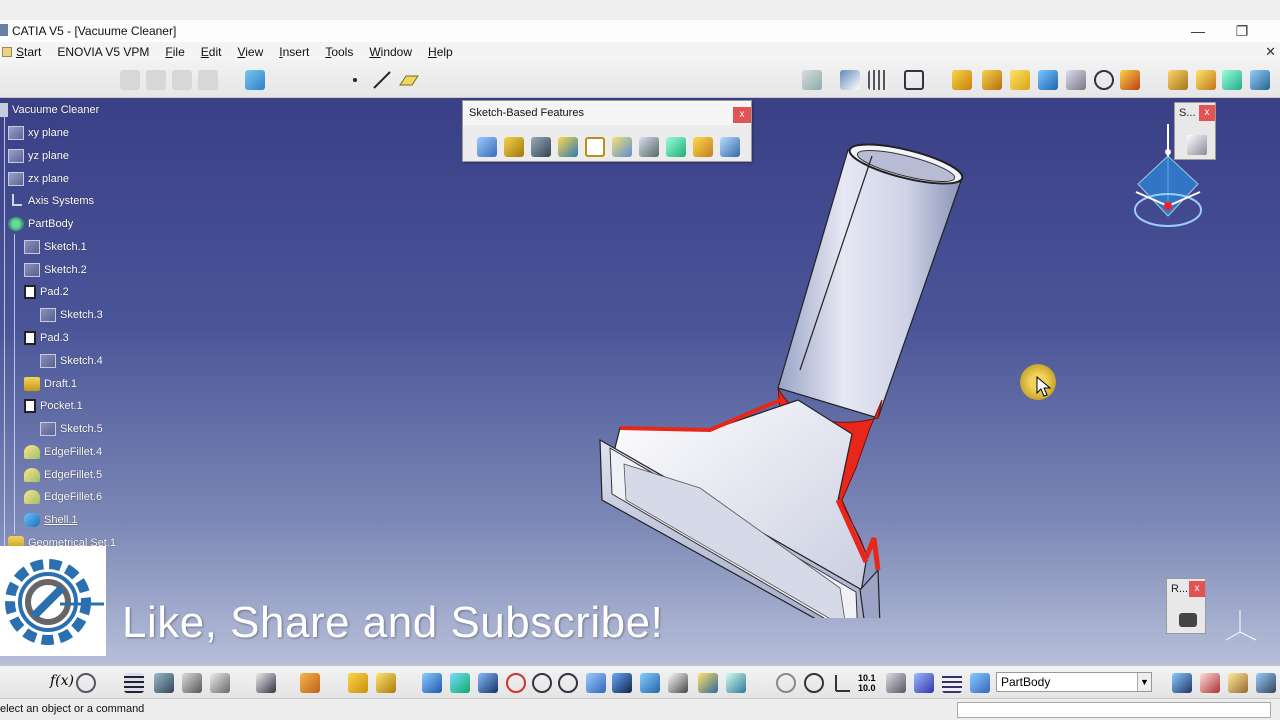 The image size is (1280, 720). What do you see at coordinates (1076, 80) in the screenshot?
I see `hole-tool-icon` at bounding box center [1076, 80].